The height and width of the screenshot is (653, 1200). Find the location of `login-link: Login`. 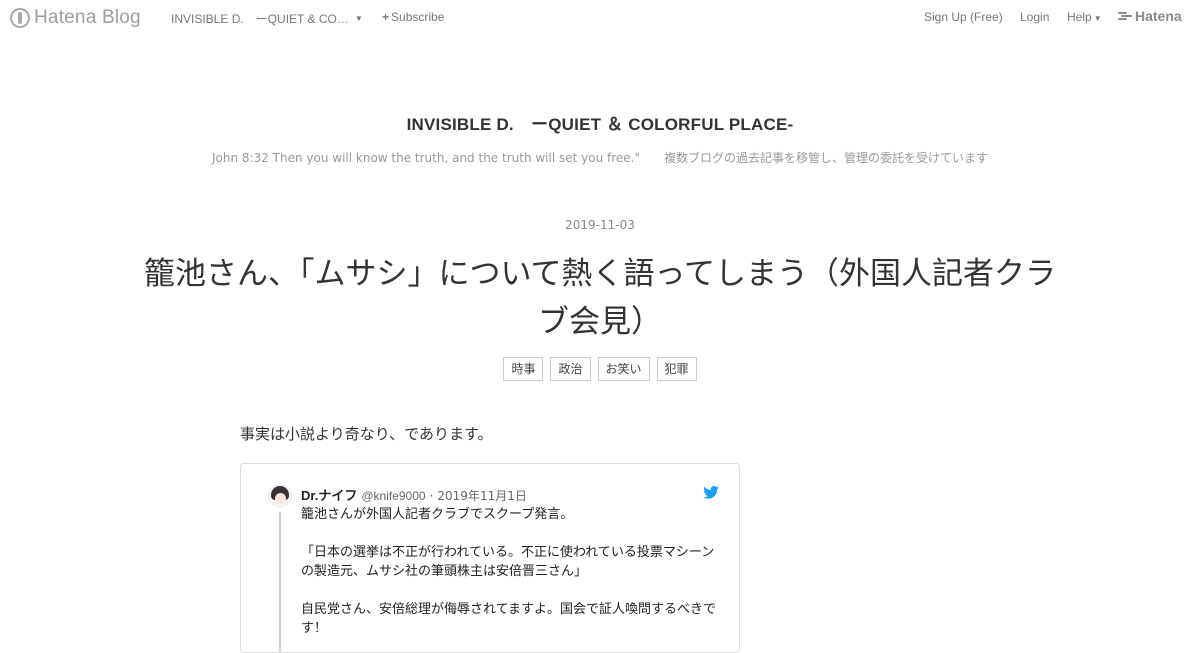

login-link: Login is located at coordinates (1034, 17).